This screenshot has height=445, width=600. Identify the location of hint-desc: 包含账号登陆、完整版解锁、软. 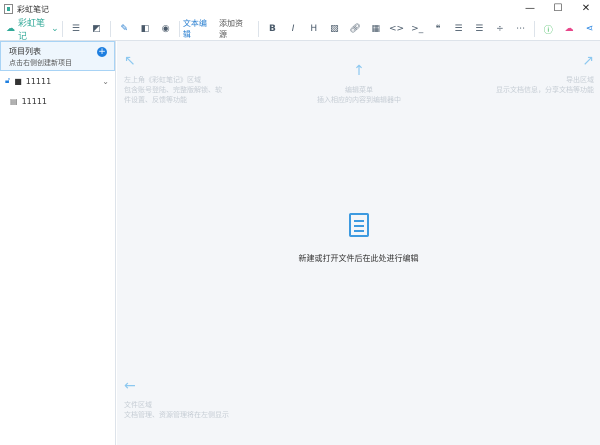
(173, 90).